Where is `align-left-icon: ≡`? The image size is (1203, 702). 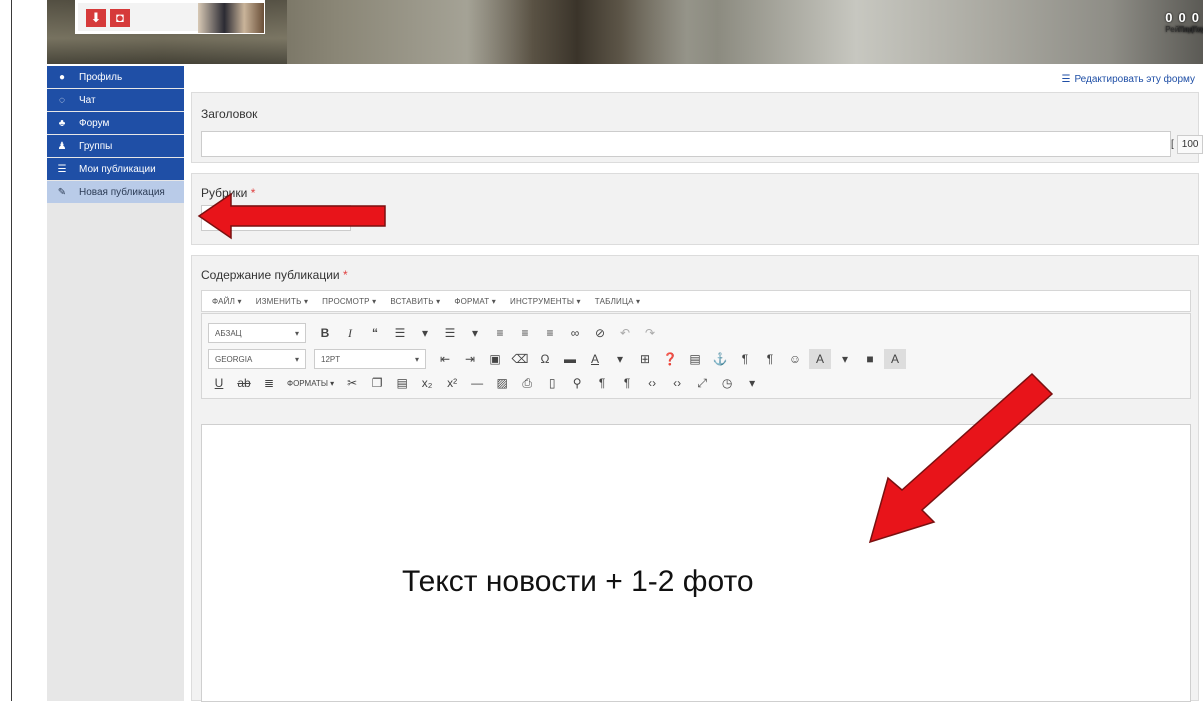 align-left-icon: ≡ is located at coordinates (500, 333).